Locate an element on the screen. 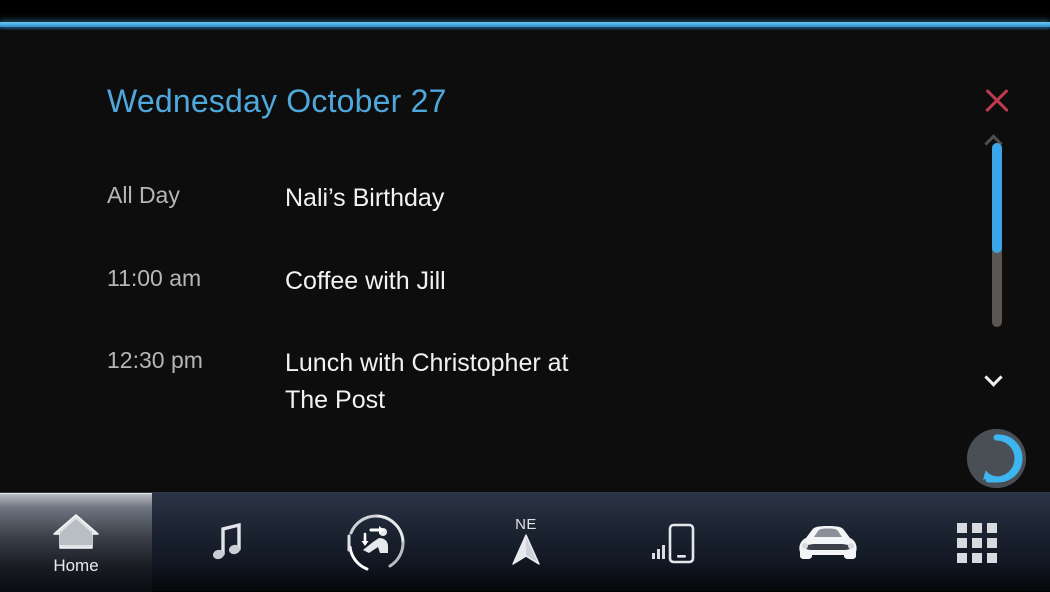 The image size is (1050, 592). nav-item-phone is located at coordinates (677, 542).